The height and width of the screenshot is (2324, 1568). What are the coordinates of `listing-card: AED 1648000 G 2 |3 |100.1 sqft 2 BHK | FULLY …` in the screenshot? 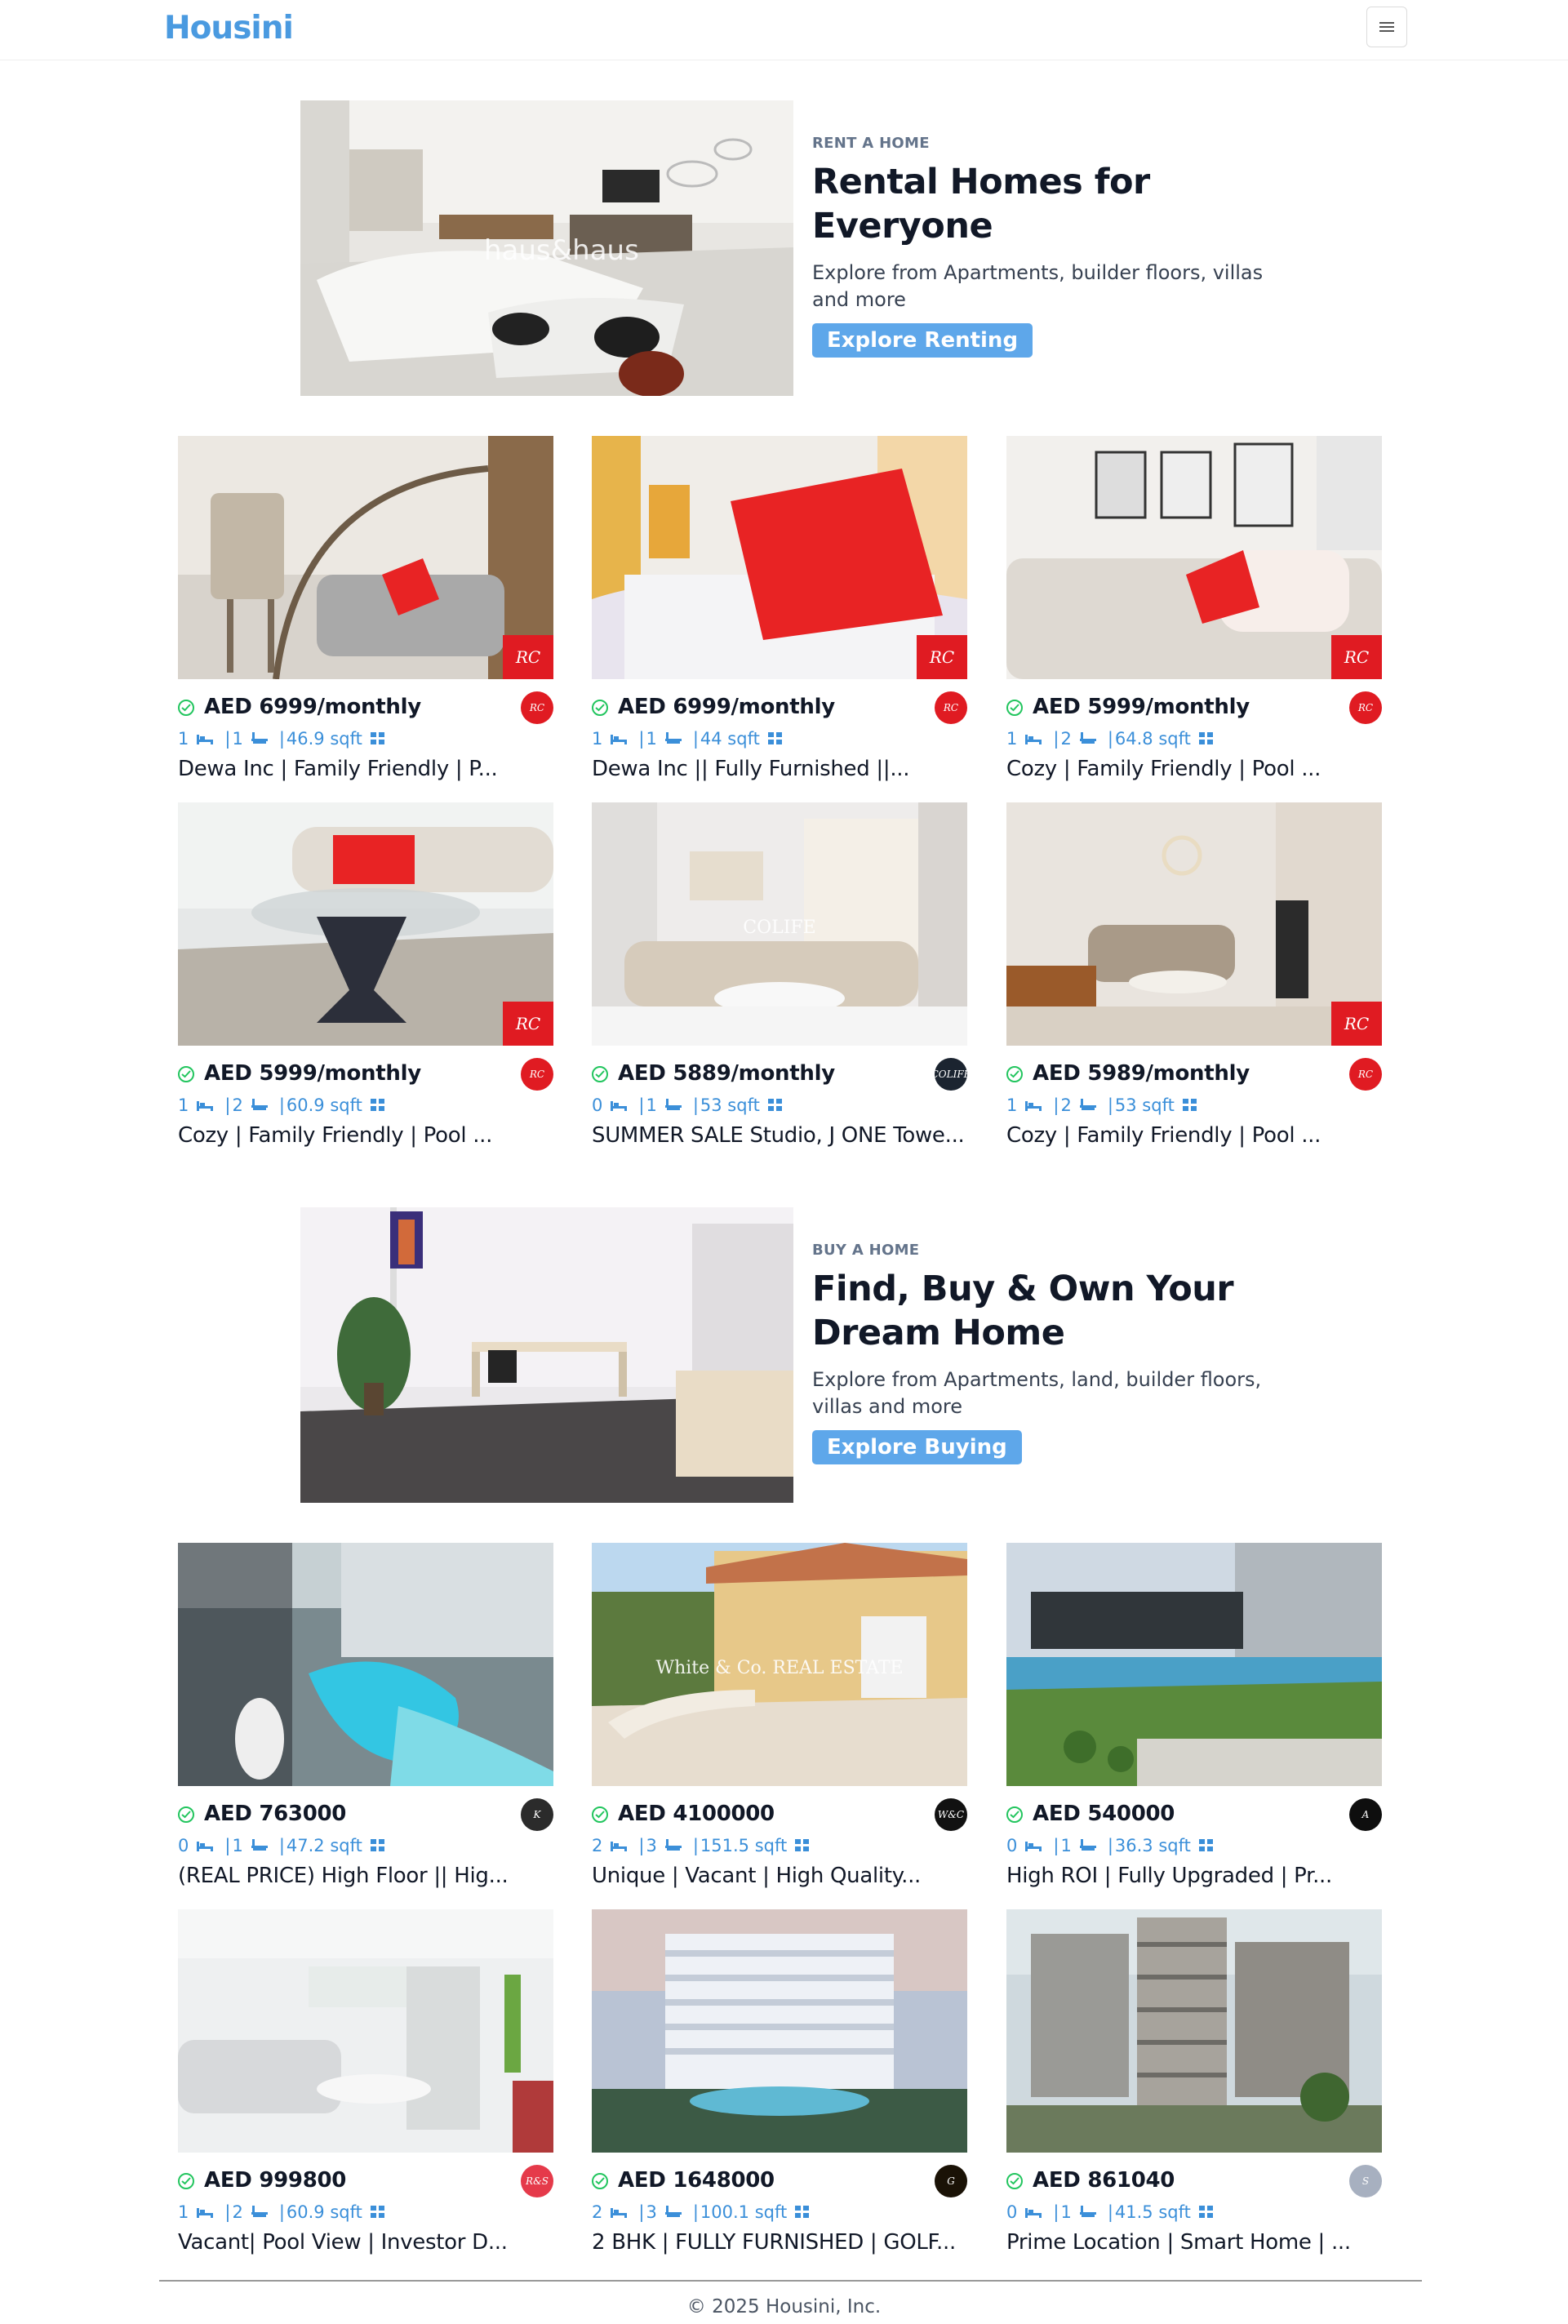 It's located at (779, 2088).